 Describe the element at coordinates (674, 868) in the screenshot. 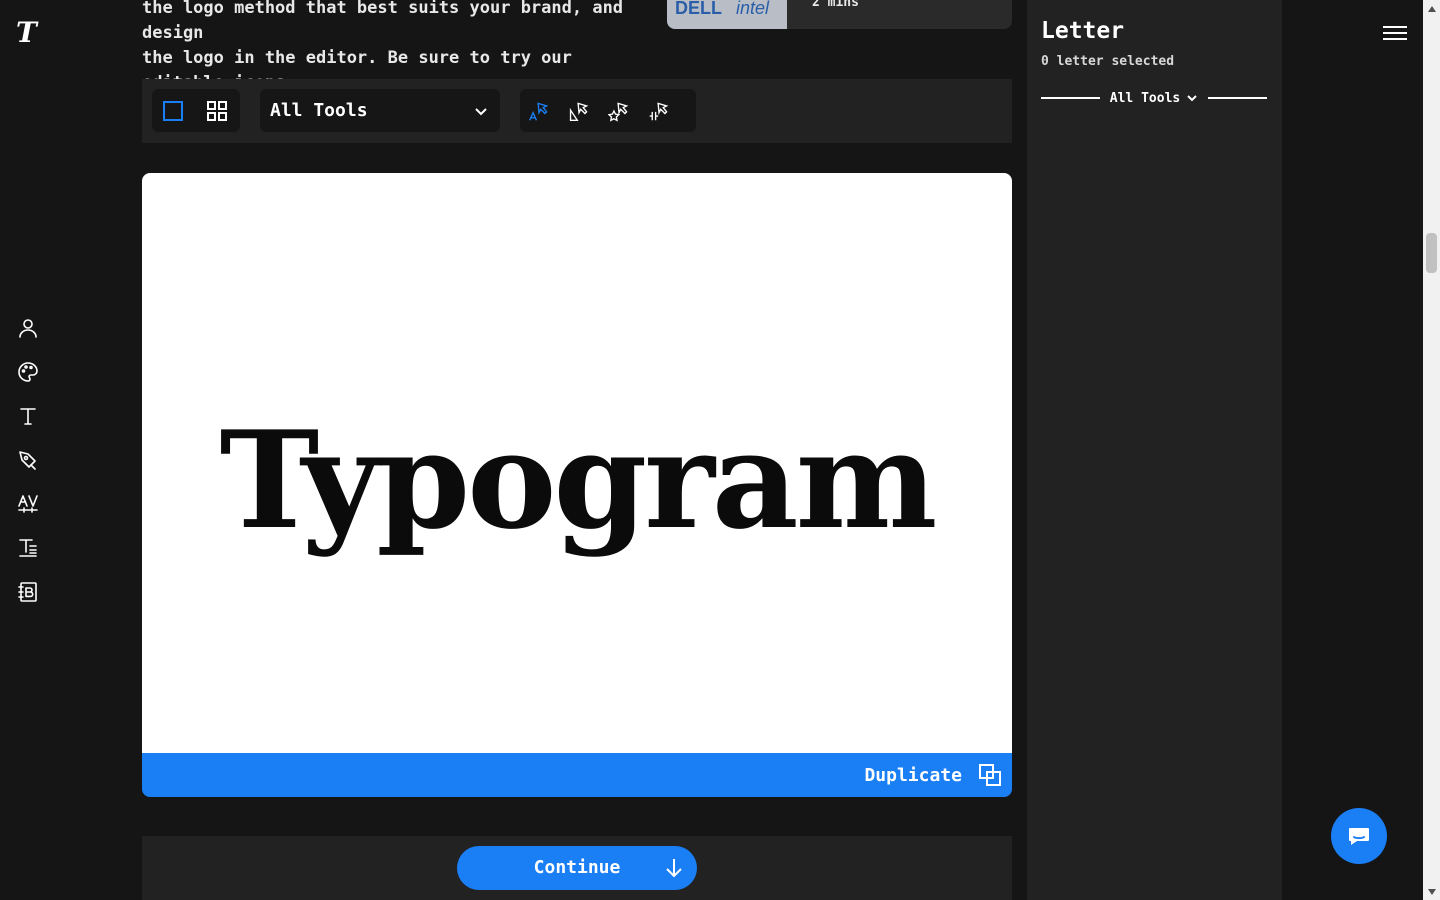

I see `arrow-down-icon` at that location.